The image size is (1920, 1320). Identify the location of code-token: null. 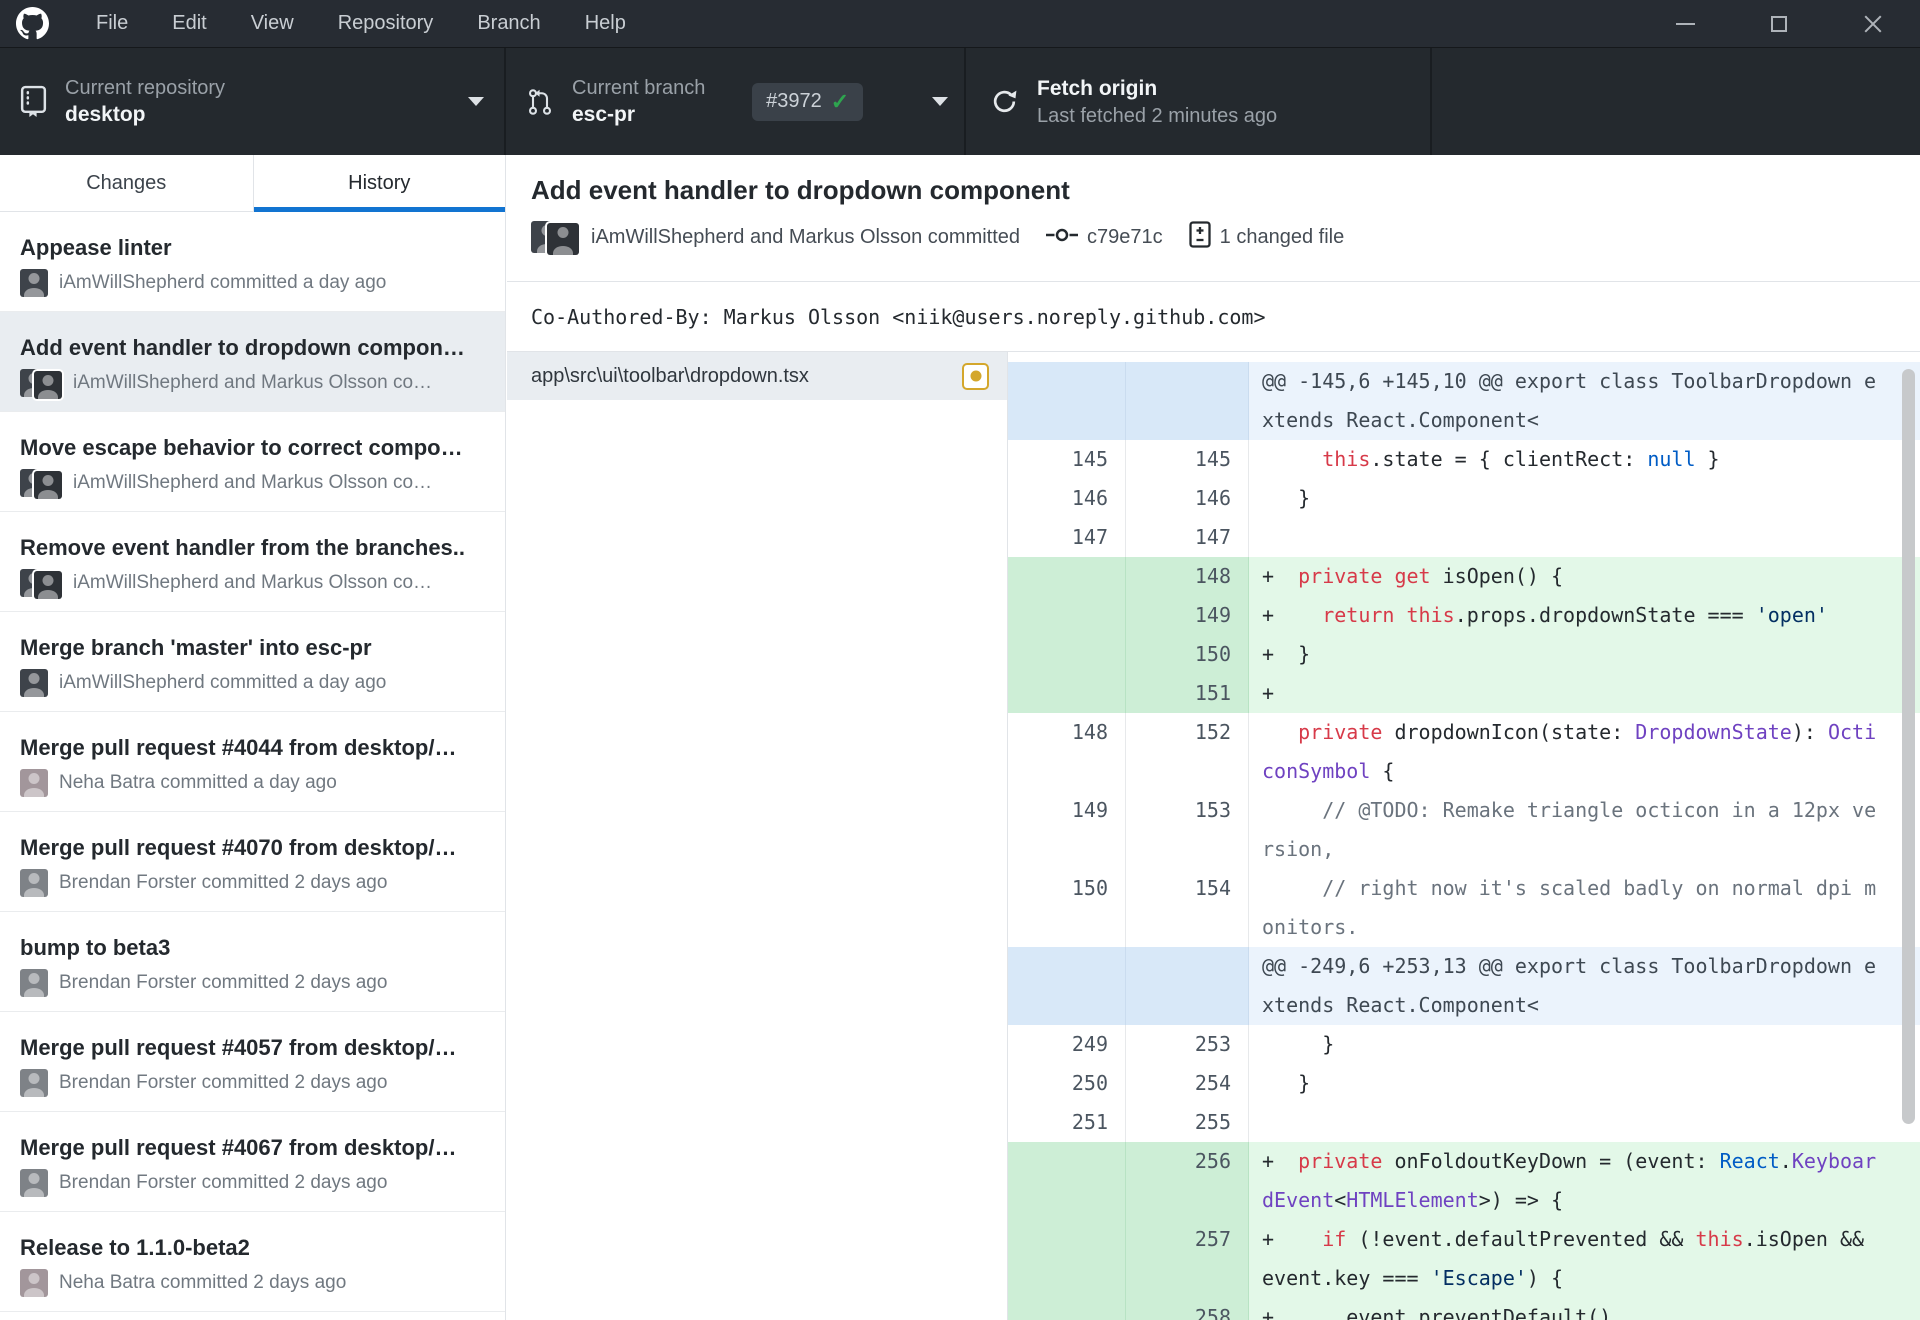
(1671, 459).